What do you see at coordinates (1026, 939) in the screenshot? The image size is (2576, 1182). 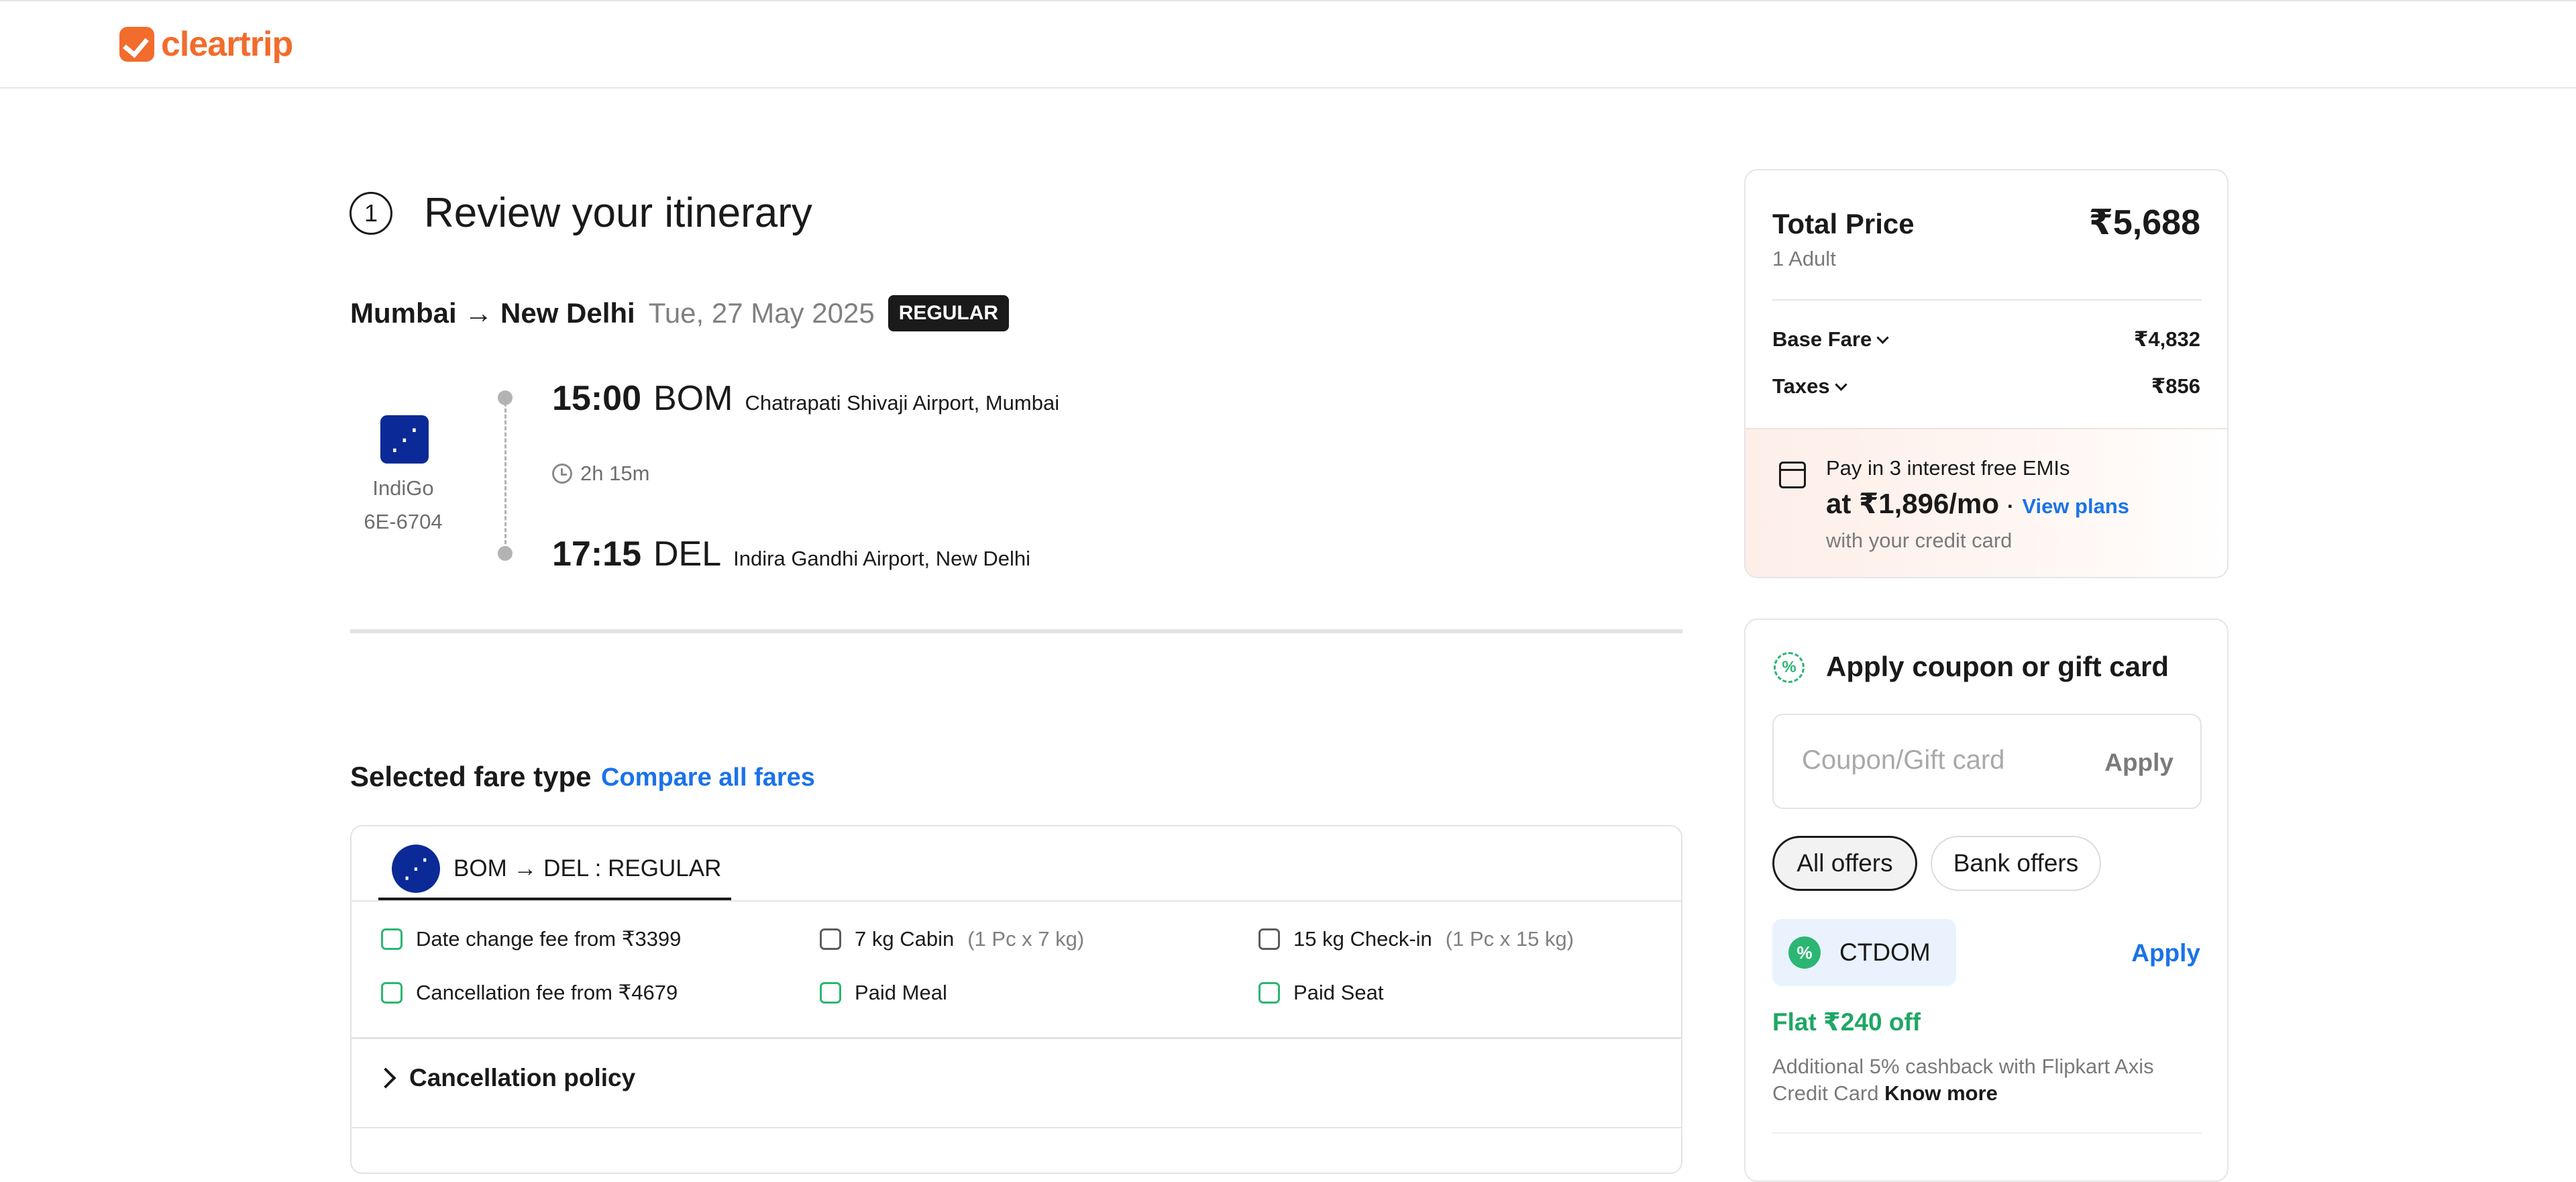 I see `feature-detail: (1 Pc x 7 kg)` at bounding box center [1026, 939].